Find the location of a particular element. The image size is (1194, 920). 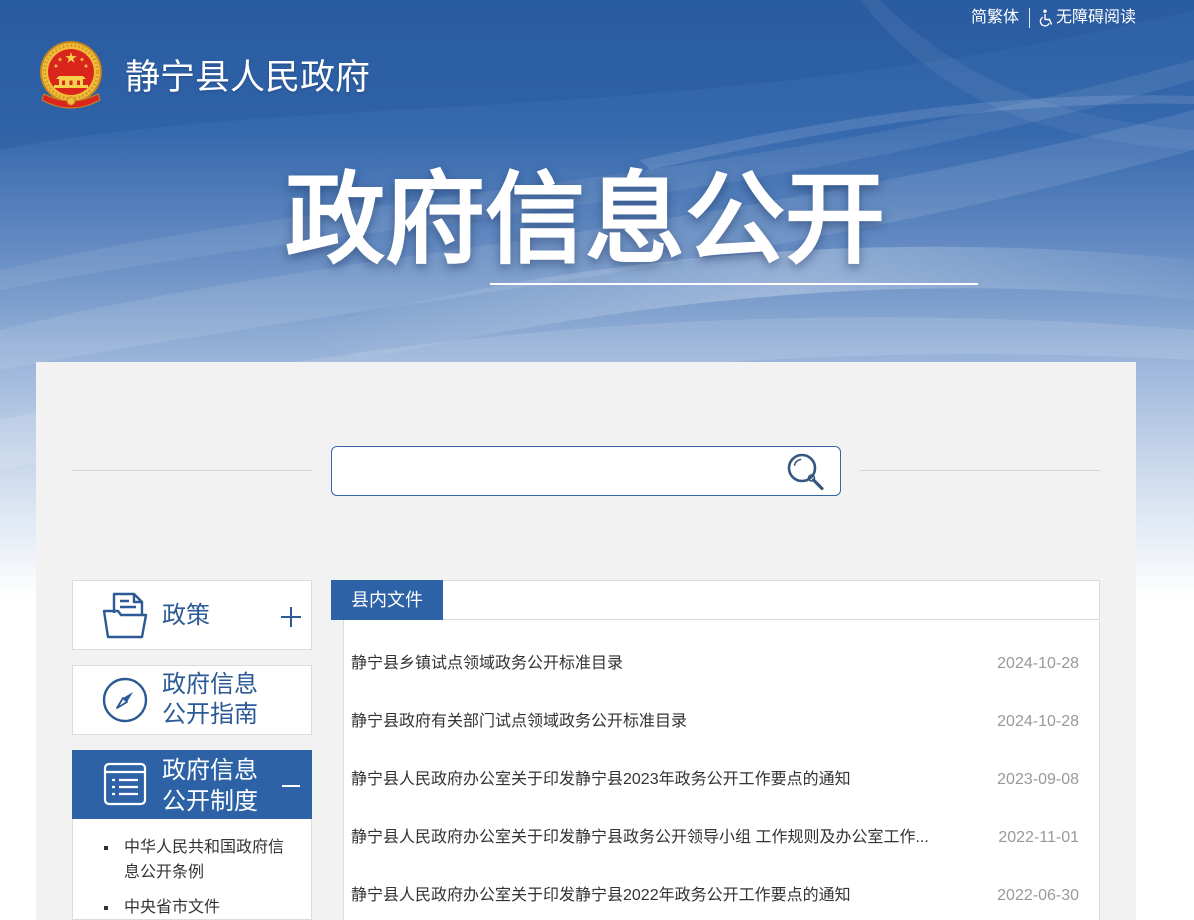

article-title: 静宁县人民政府办公室关于印发静宁县2022年政务公开工作要点的通知 is located at coordinates (601, 895).